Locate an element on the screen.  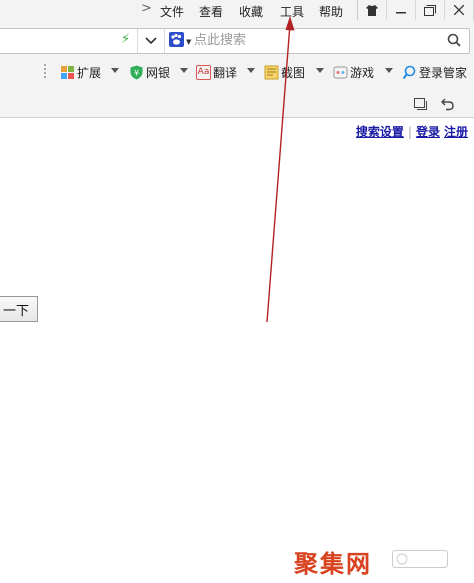
extensions-icon is located at coordinates (67, 72).